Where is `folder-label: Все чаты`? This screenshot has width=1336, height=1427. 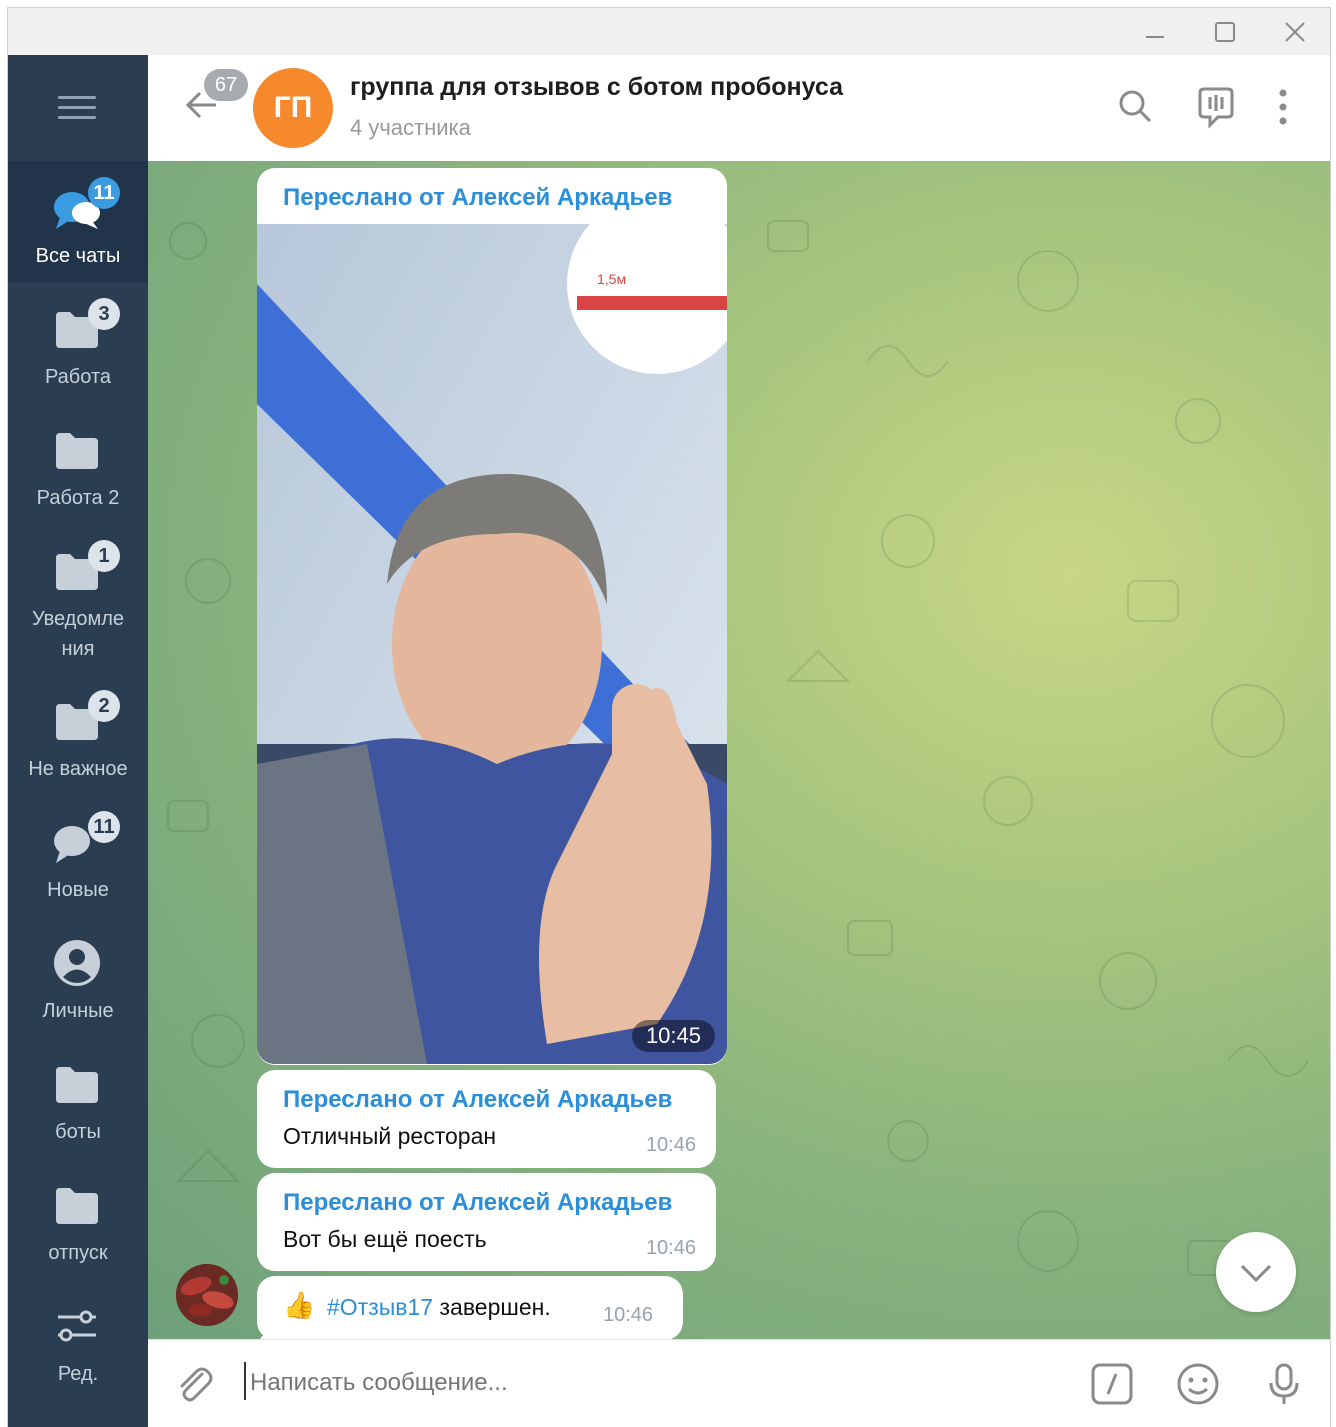 folder-label: Все чаты is located at coordinates (78, 256).